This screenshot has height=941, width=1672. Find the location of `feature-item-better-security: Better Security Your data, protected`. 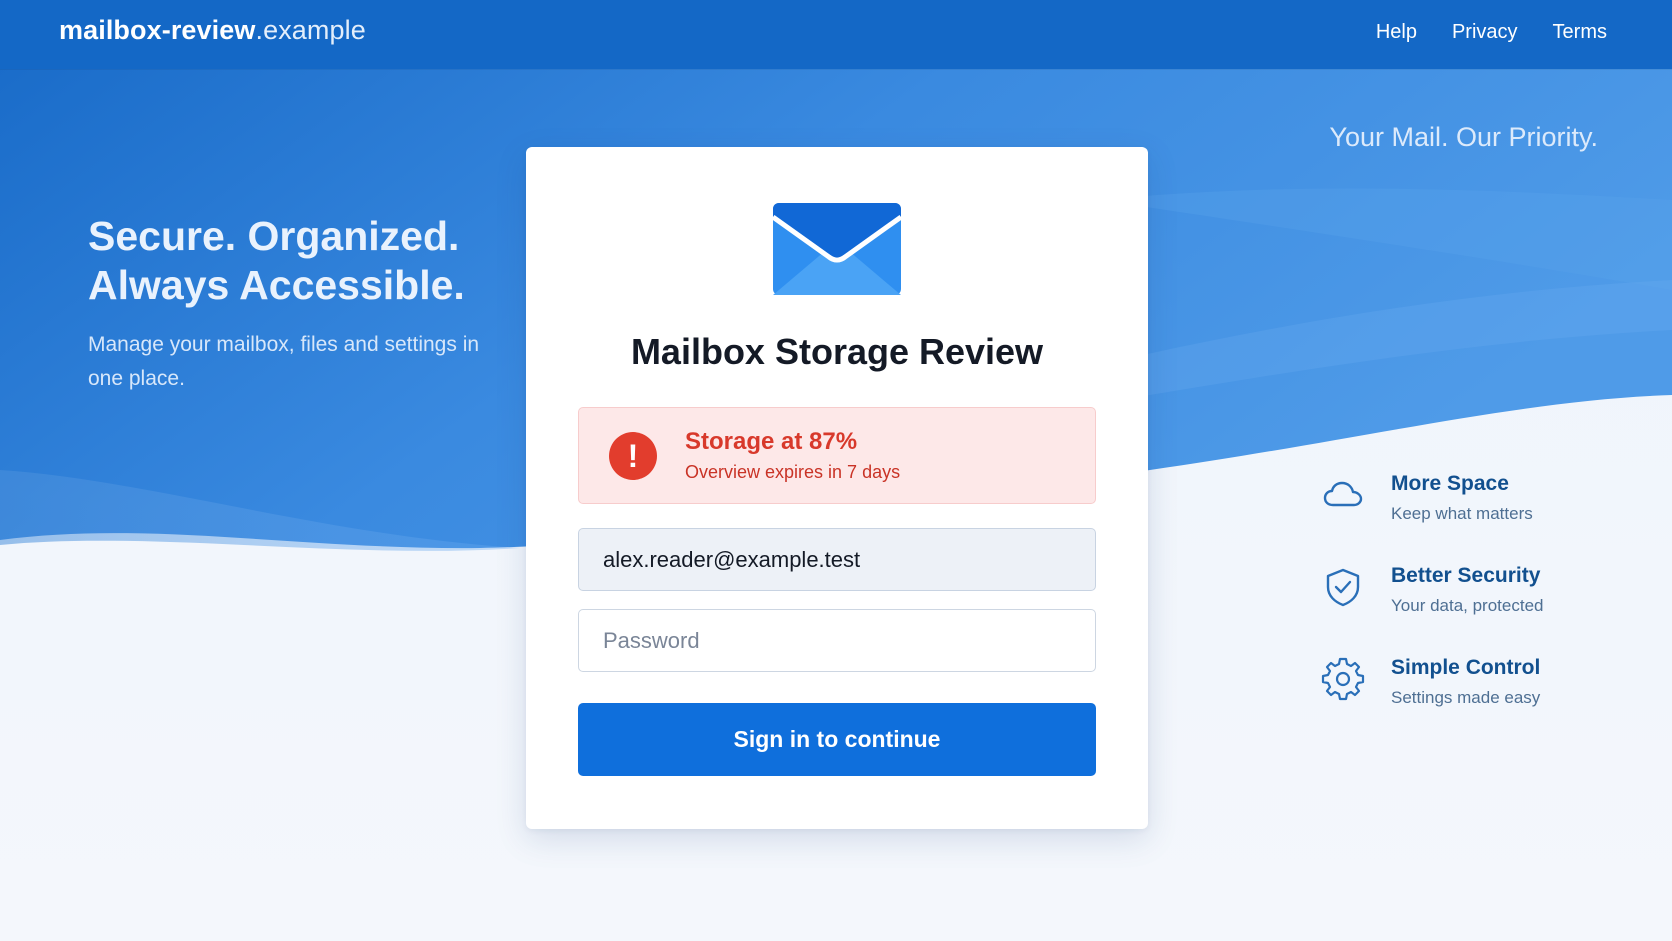

feature-item-better-security: Better Security Your data, protected is located at coordinates (1471, 607).